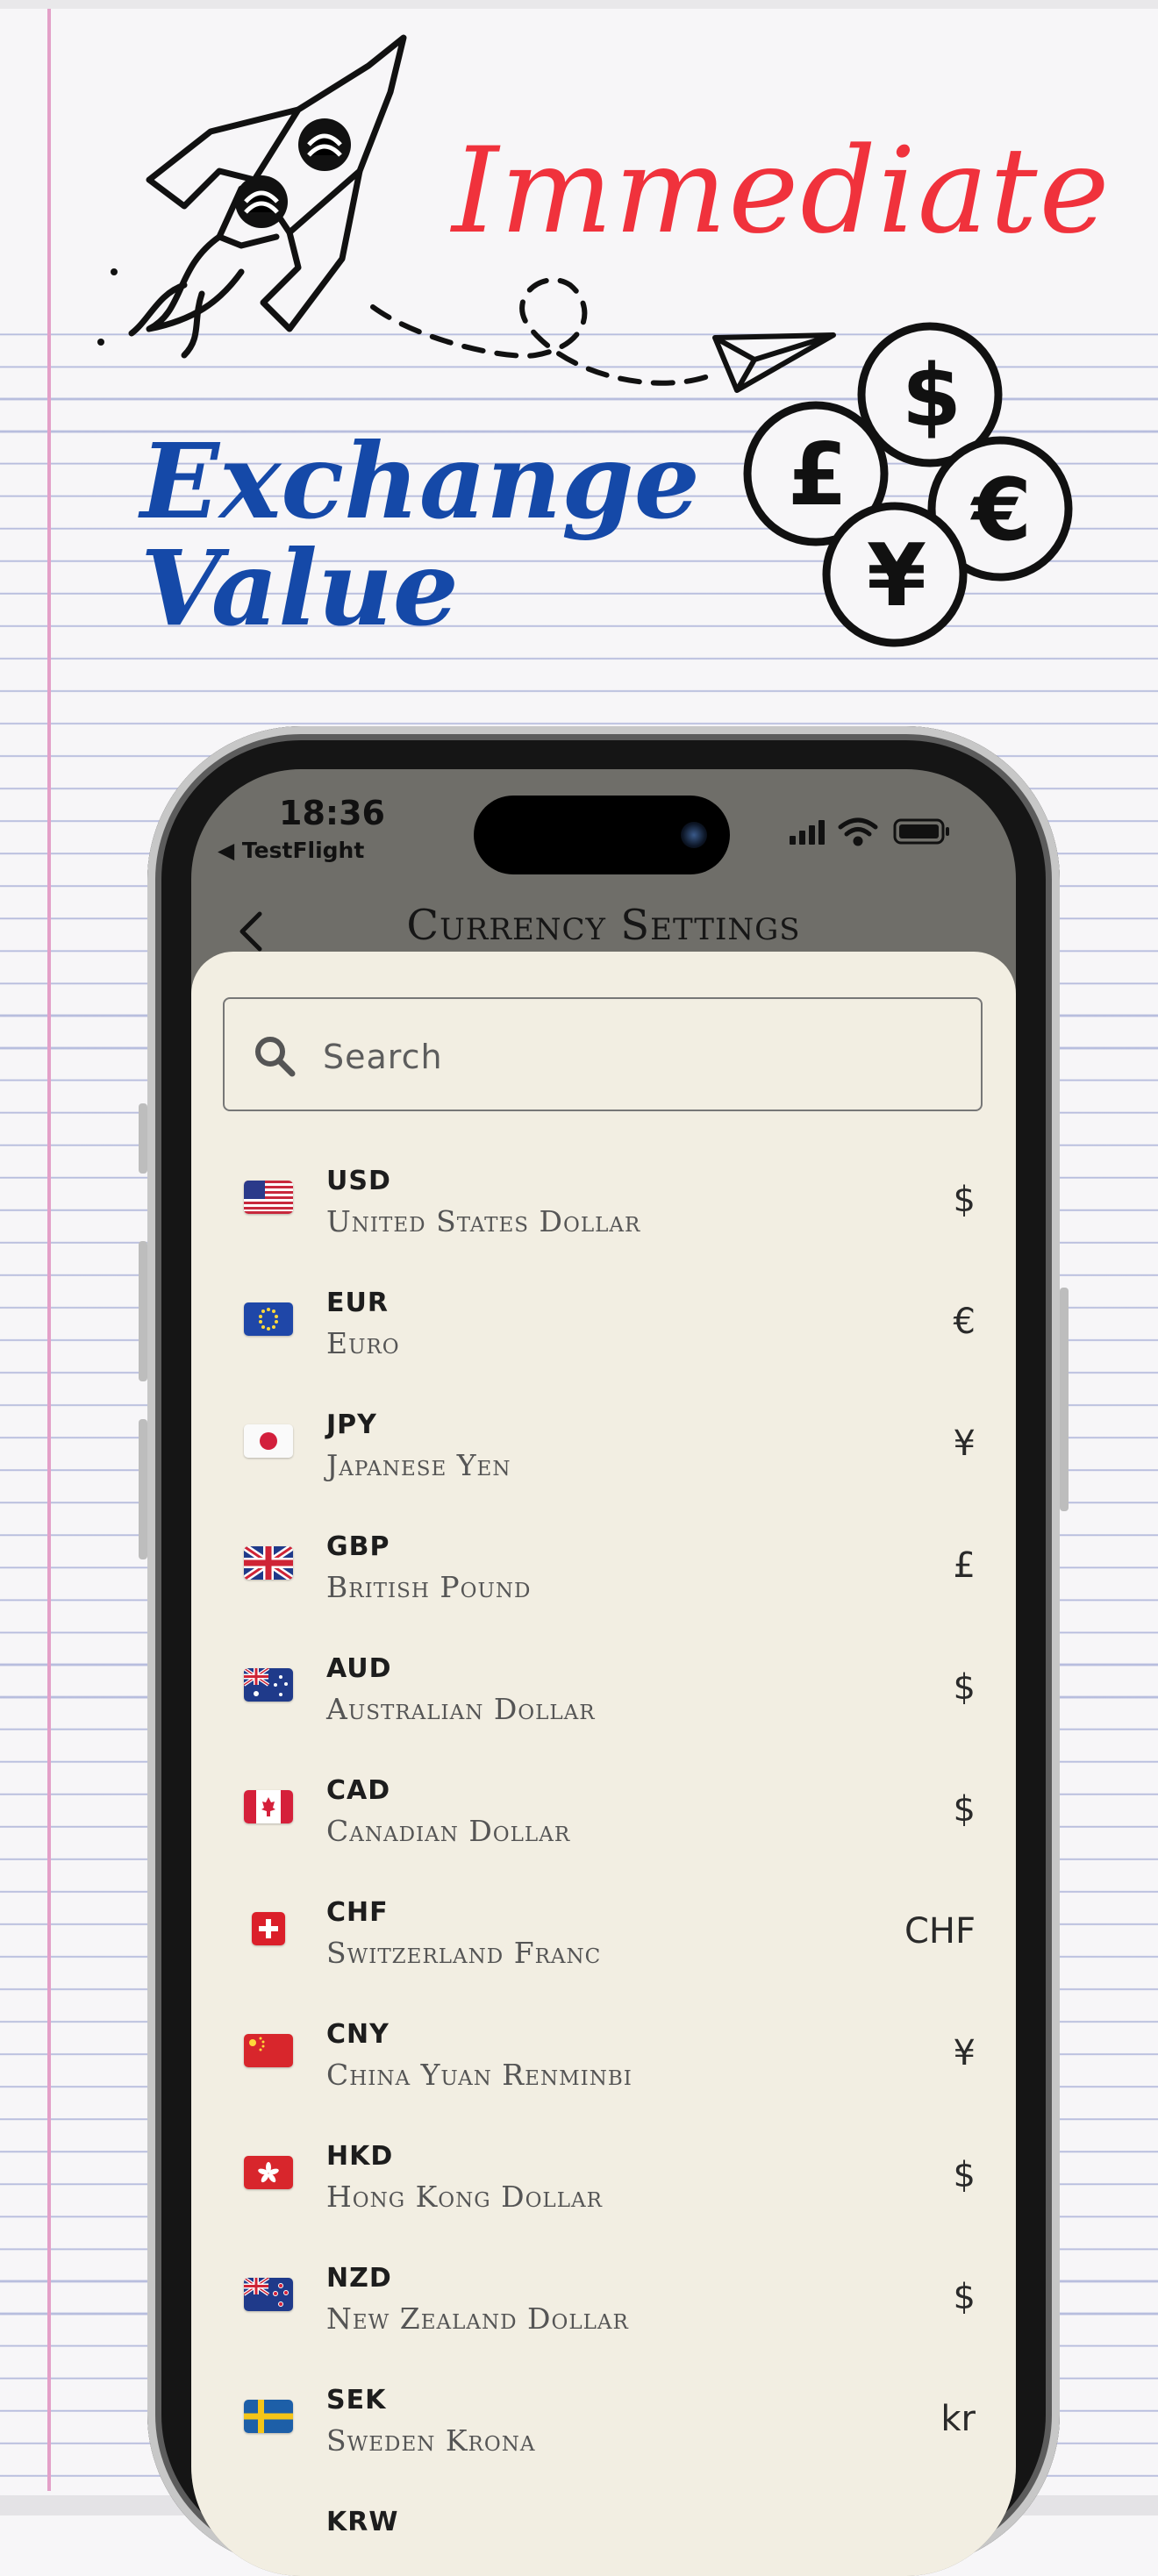  What do you see at coordinates (604, 1449) in the screenshot?
I see `currency-row-jpy: JPY Japanese Yen ¥` at bounding box center [604, 1449].